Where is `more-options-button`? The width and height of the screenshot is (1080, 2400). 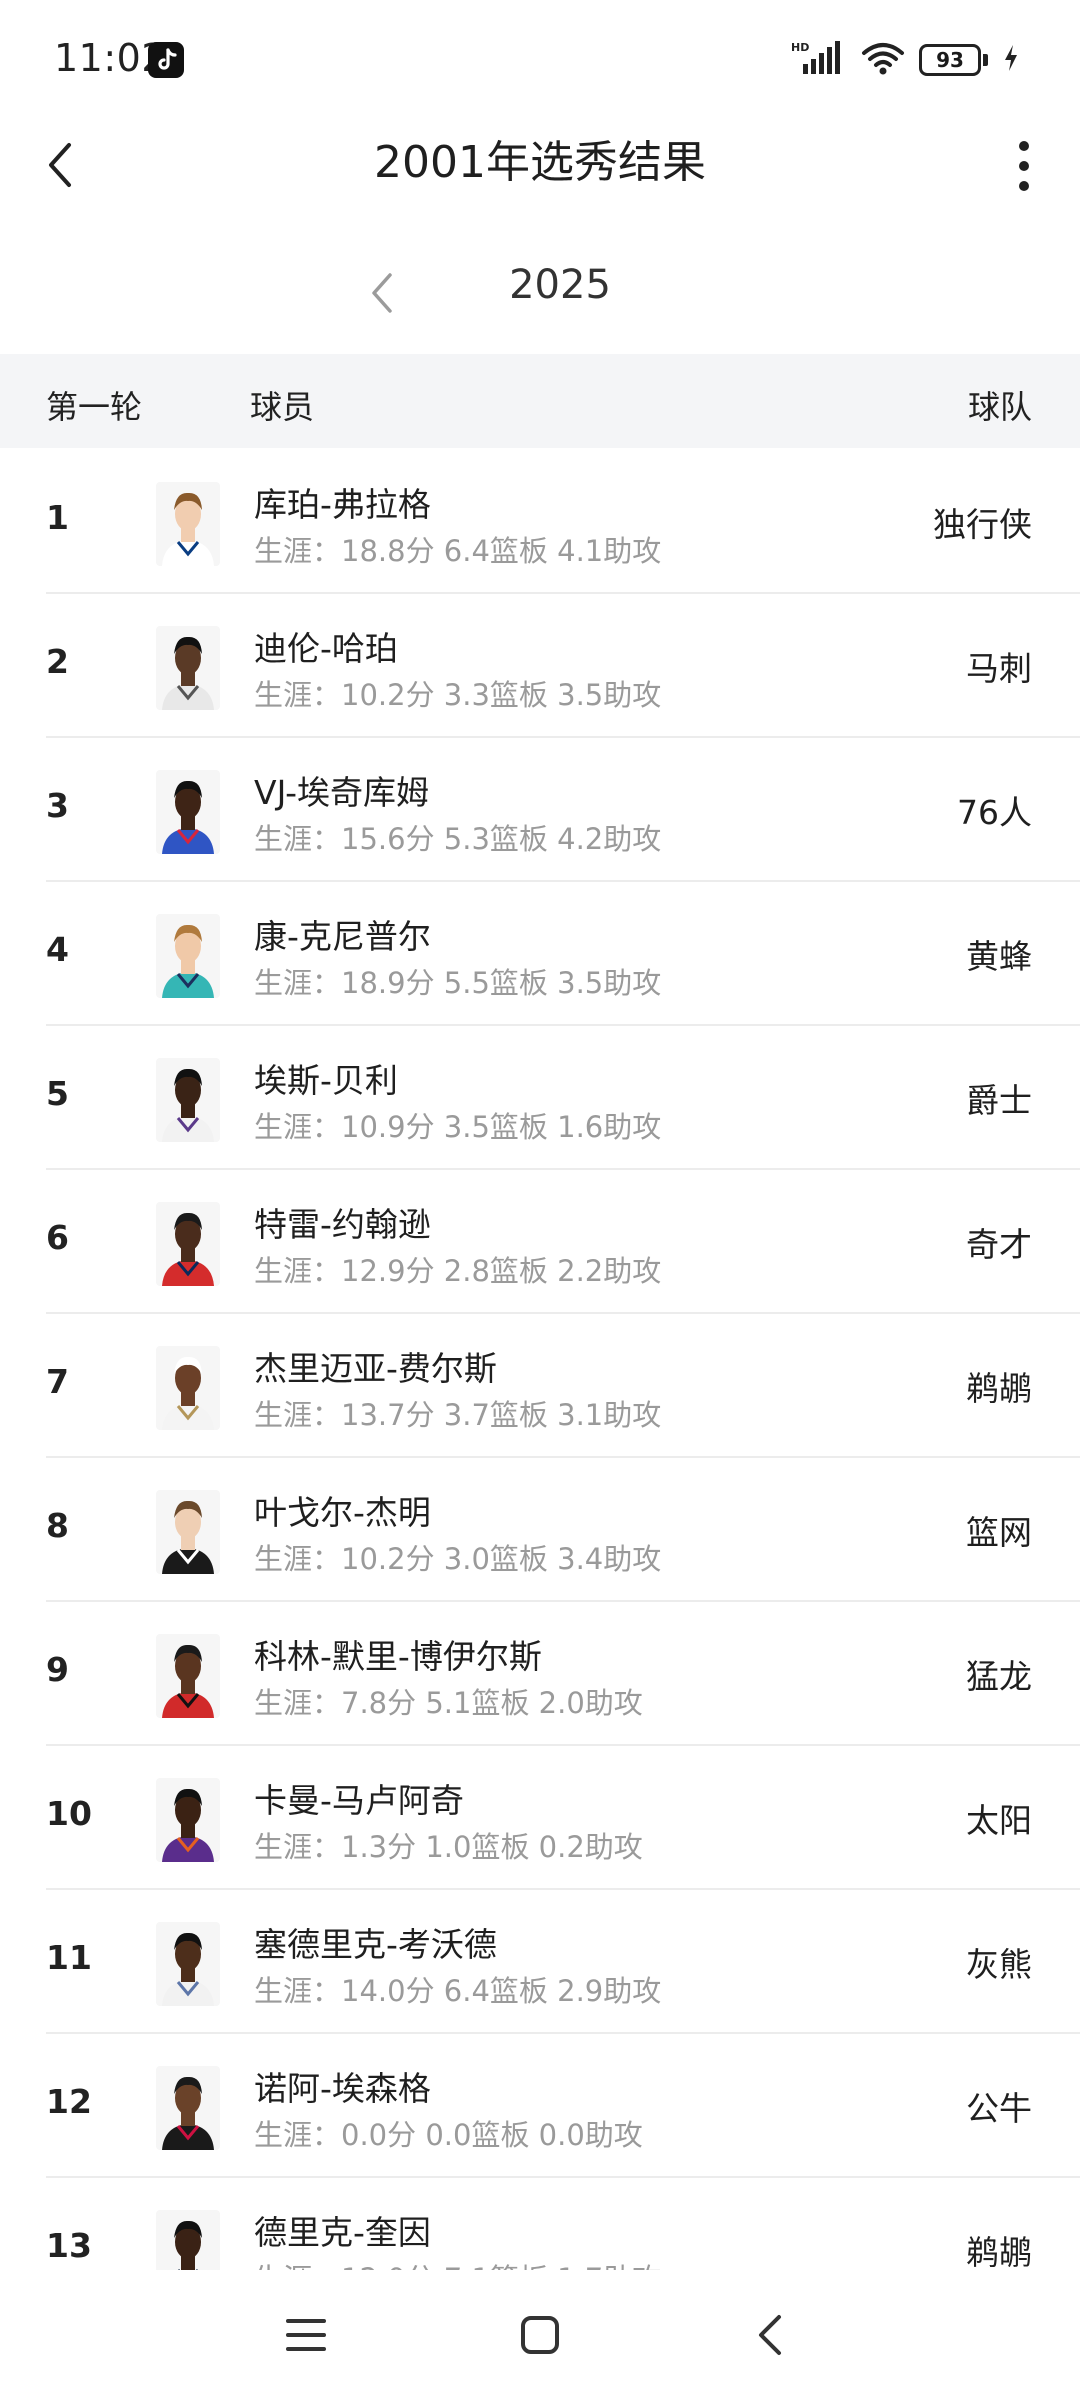 more-options-button is located at coordinates (1024, 166).